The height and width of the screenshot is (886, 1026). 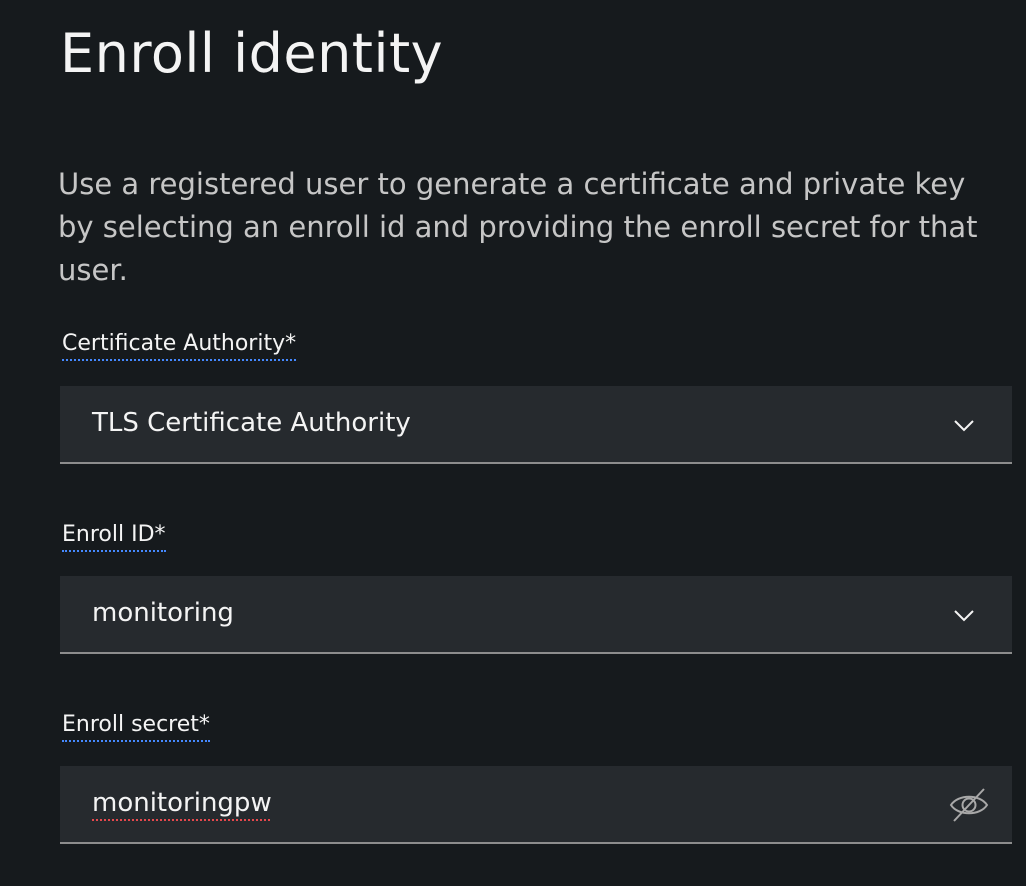 I want to click on certificate-authority-dropdown: TLS Certificate Authority, so click(x=536, y=425).